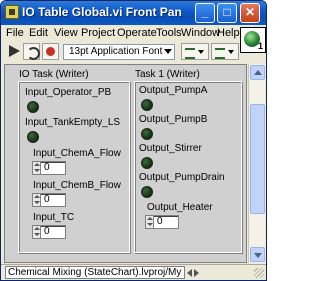 The image size is (320, 281). What do you see at coordinates (54, 217) in the screenshot?
I see `numeric-label: Input_TC` at bounding box center [54, 217].